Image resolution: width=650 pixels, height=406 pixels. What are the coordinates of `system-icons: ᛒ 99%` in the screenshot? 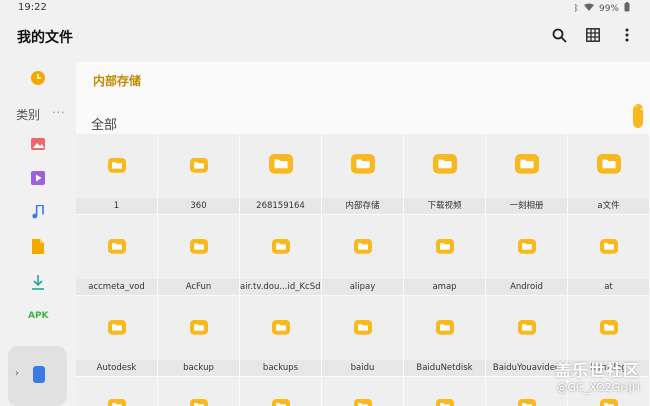 It's located at (602, 8).